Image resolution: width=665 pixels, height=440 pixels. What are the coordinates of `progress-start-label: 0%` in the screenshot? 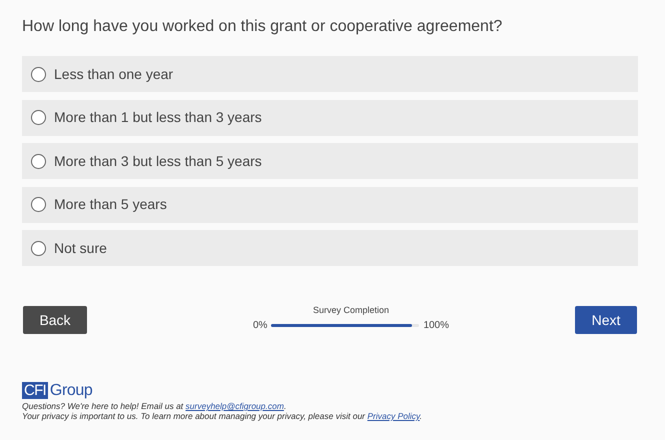 It's located at (260, 326).